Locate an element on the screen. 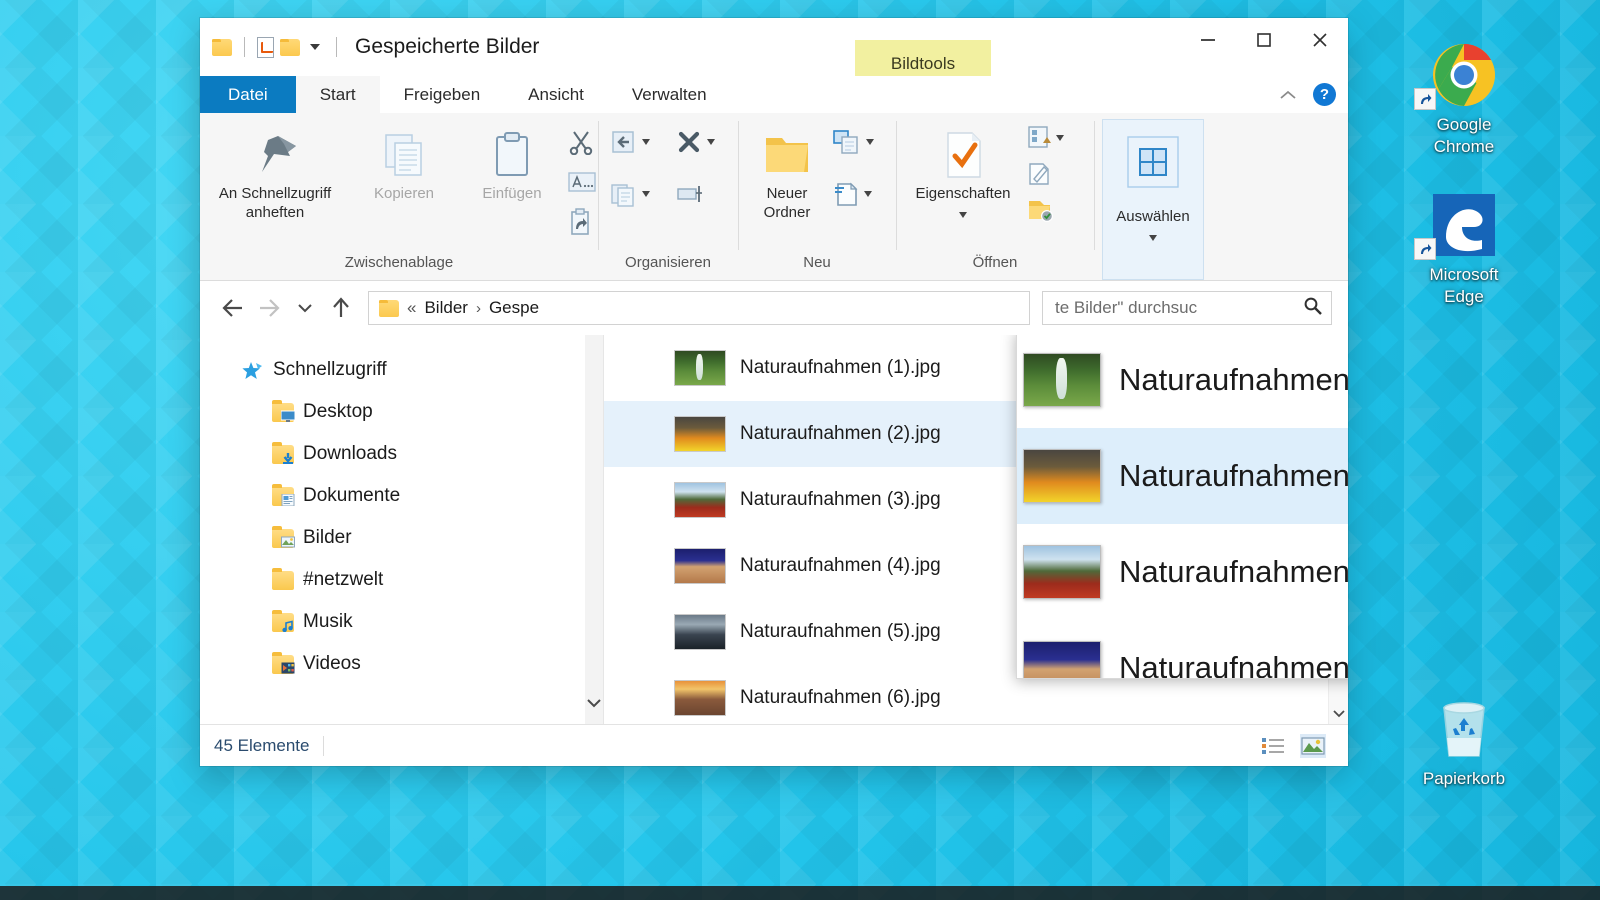 The height and width of the screenshot is (900, 1600). large-icons-icon is located at coordinates (1313, 746).